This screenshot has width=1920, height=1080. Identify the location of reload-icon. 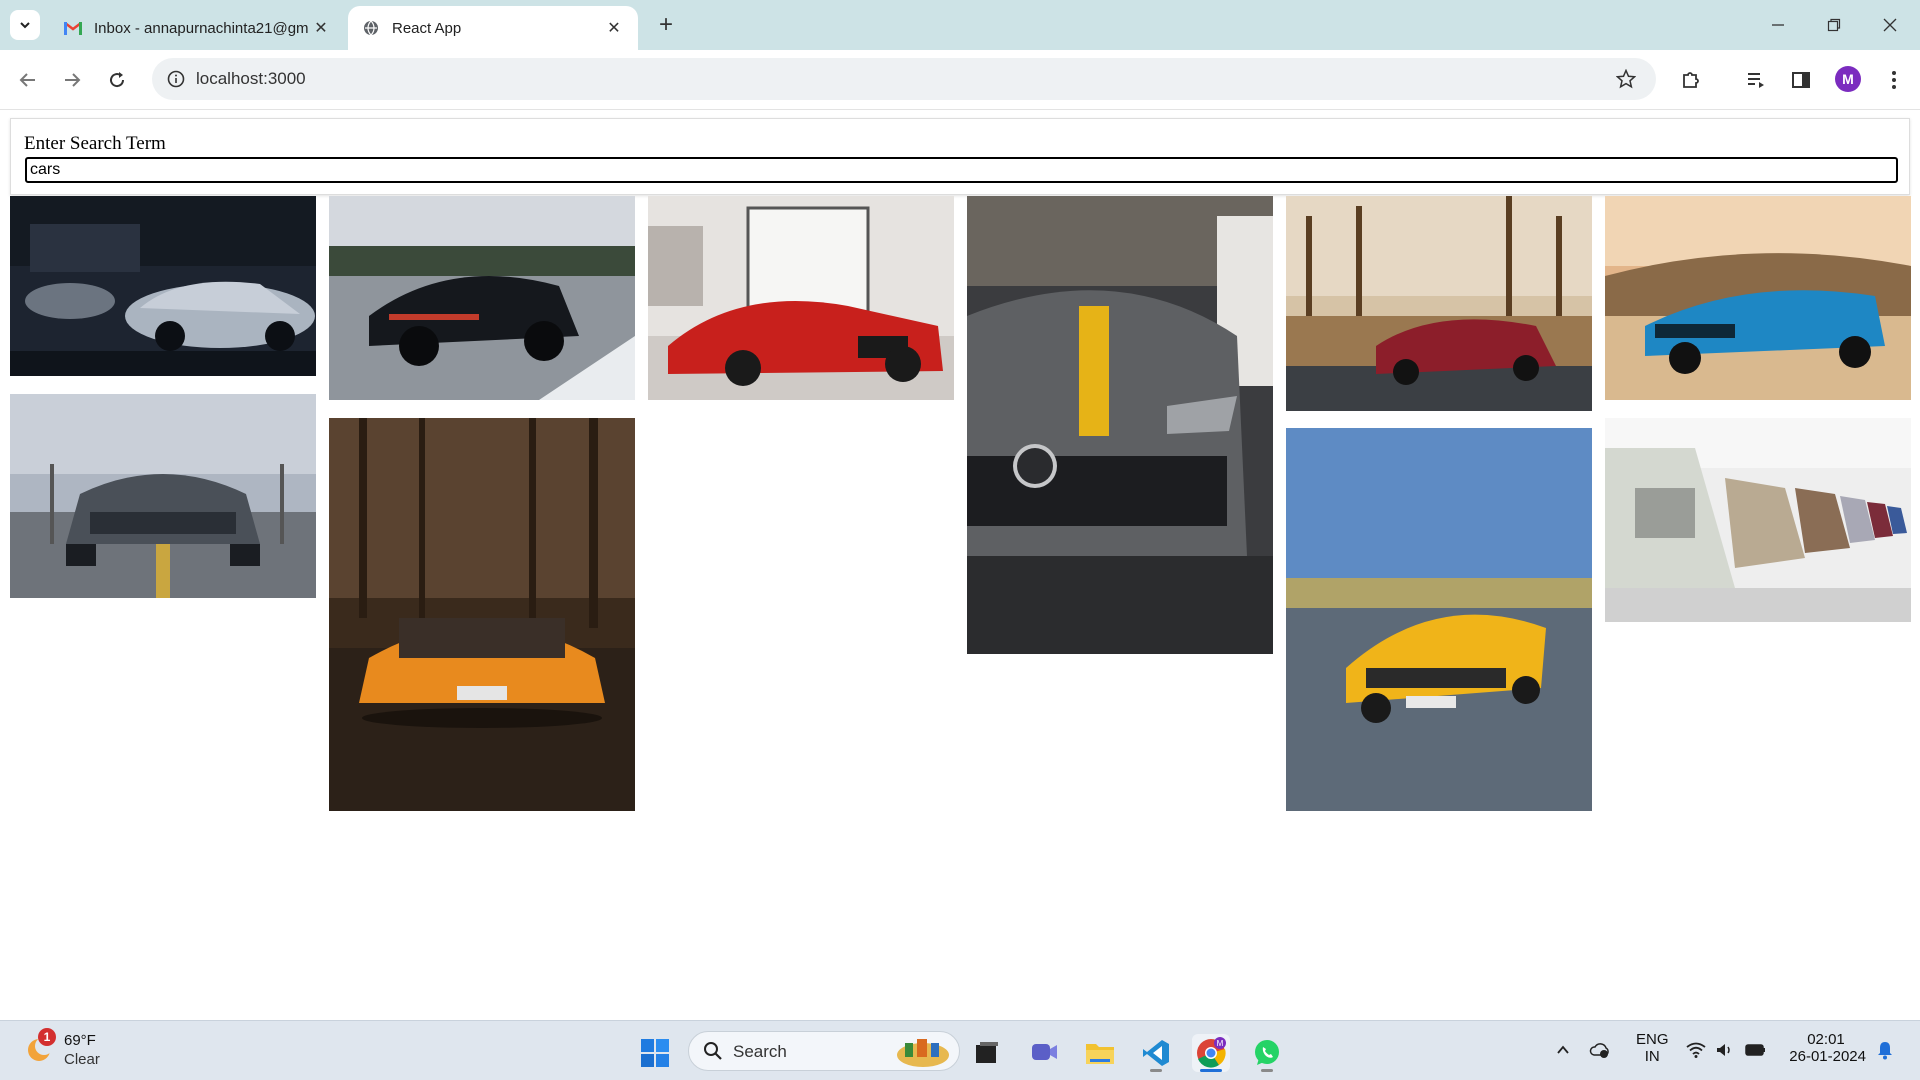
(117, 80).